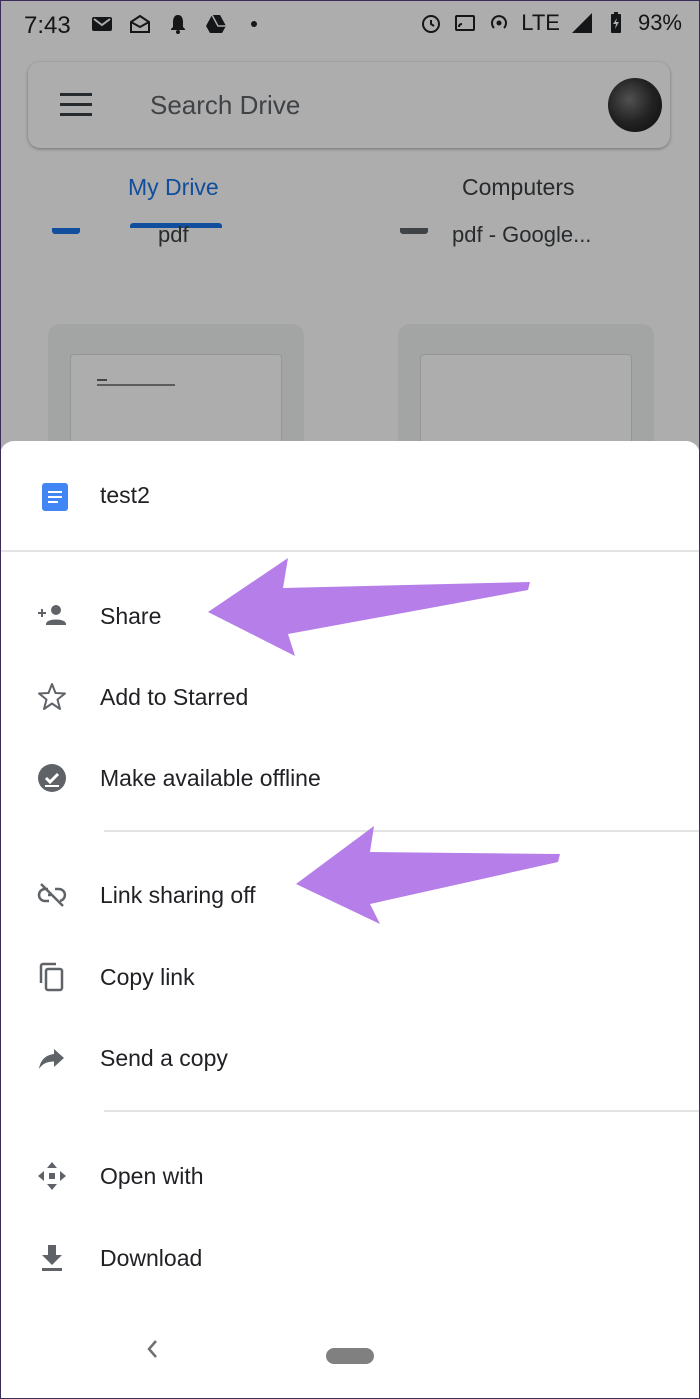  Describe the element at coordinates (52, 895) in the screenshot. I see `link-off-icon` at that location.